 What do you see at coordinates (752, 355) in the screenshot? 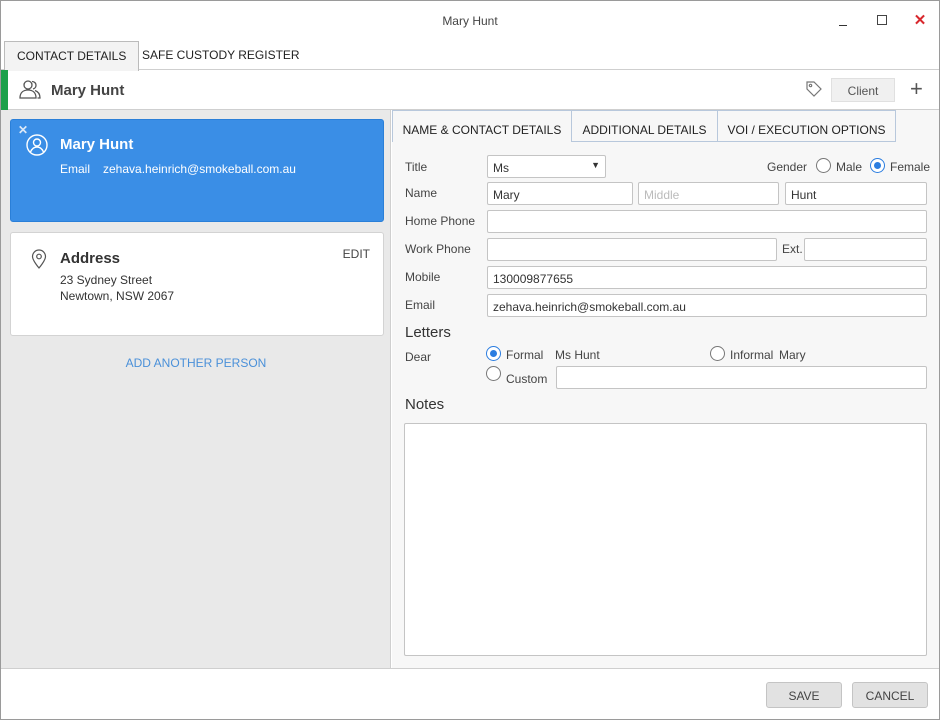
I see `informal-label: Informal` at bounding box center [752, 355].